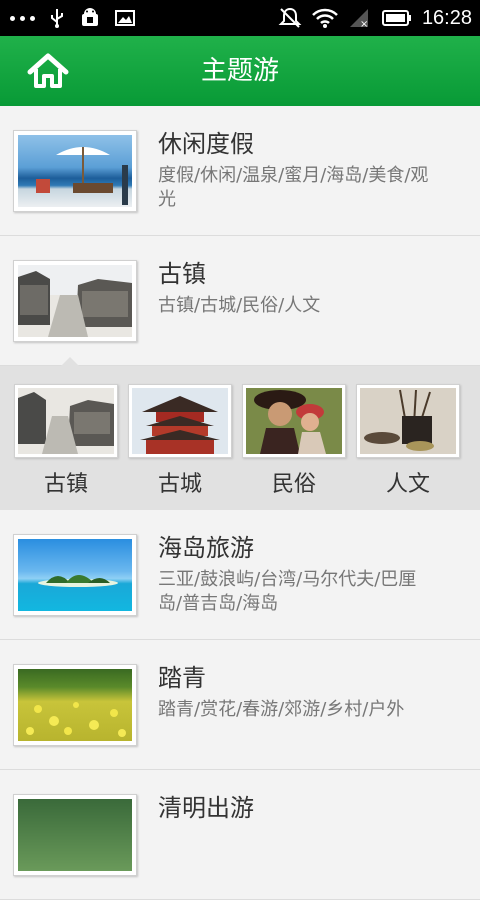  I want to click on theme-tags: 度假/休闲/温泉/蜜月/海岛/美食/观光, so click(293, 187).